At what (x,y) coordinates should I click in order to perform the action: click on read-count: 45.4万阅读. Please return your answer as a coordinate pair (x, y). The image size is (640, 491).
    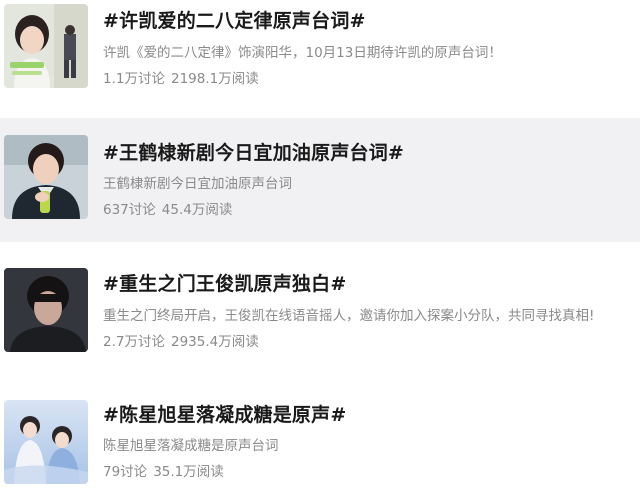
    Looking at the image, I should click on (197, 210).